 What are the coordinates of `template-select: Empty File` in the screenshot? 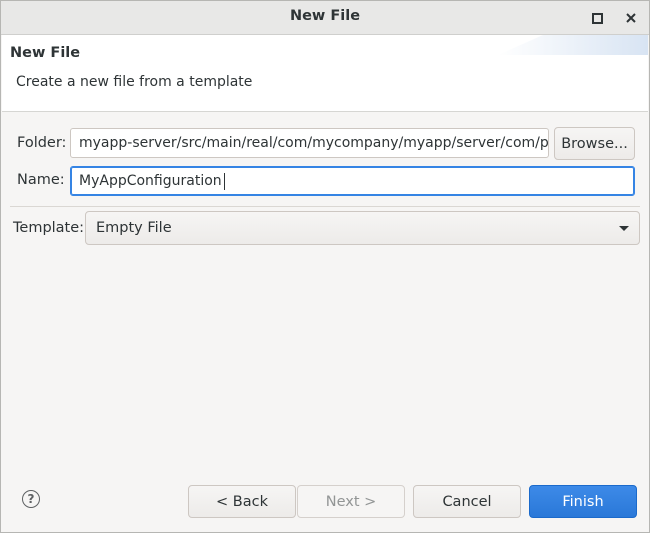 It's located at (362, 228).